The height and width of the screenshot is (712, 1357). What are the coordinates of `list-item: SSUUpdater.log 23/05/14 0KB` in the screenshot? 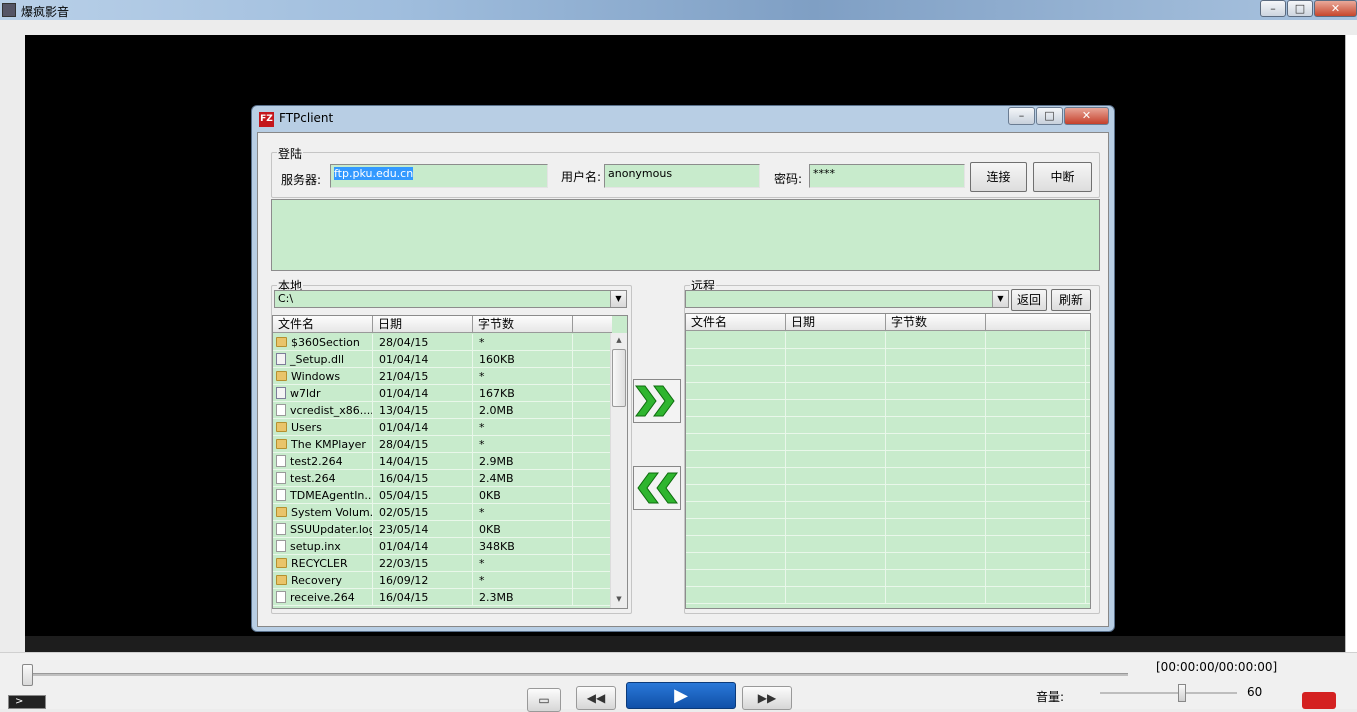 It's located at (442, 529).